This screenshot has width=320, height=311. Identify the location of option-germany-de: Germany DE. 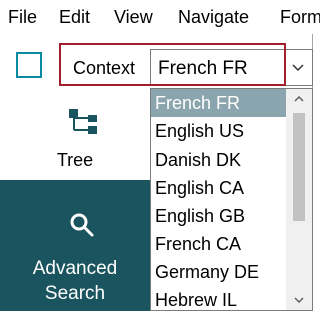
(218, 272).